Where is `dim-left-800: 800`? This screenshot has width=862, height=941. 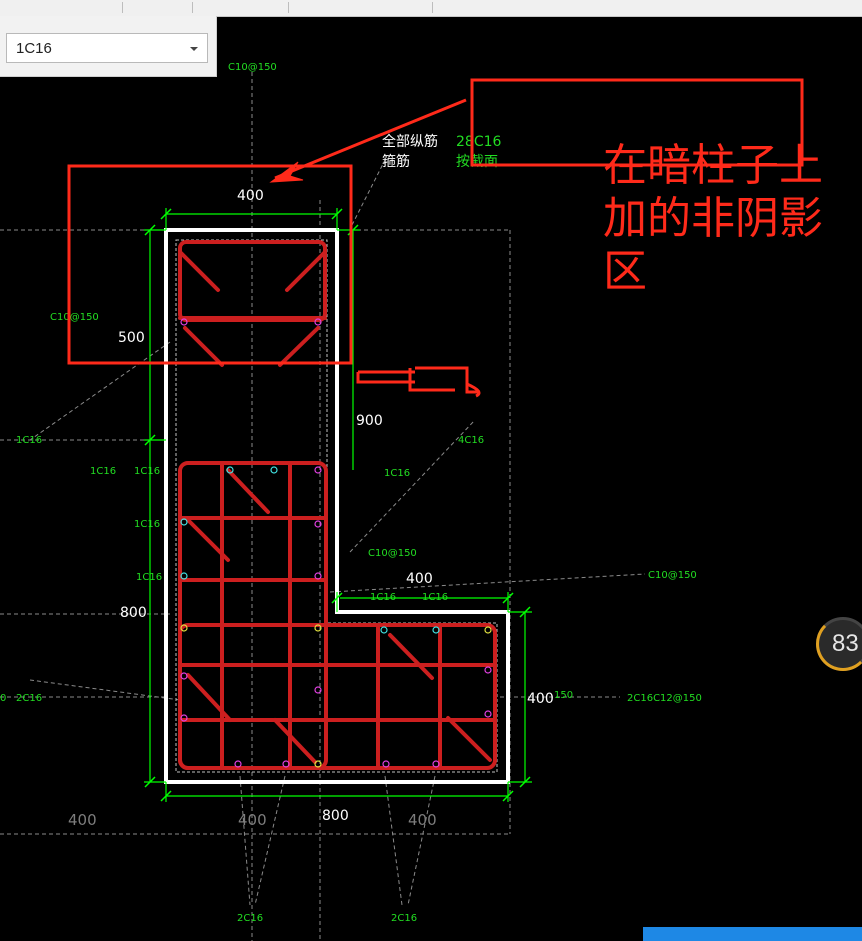
dim-left-800: 800 is located at coordinates (133, 613).